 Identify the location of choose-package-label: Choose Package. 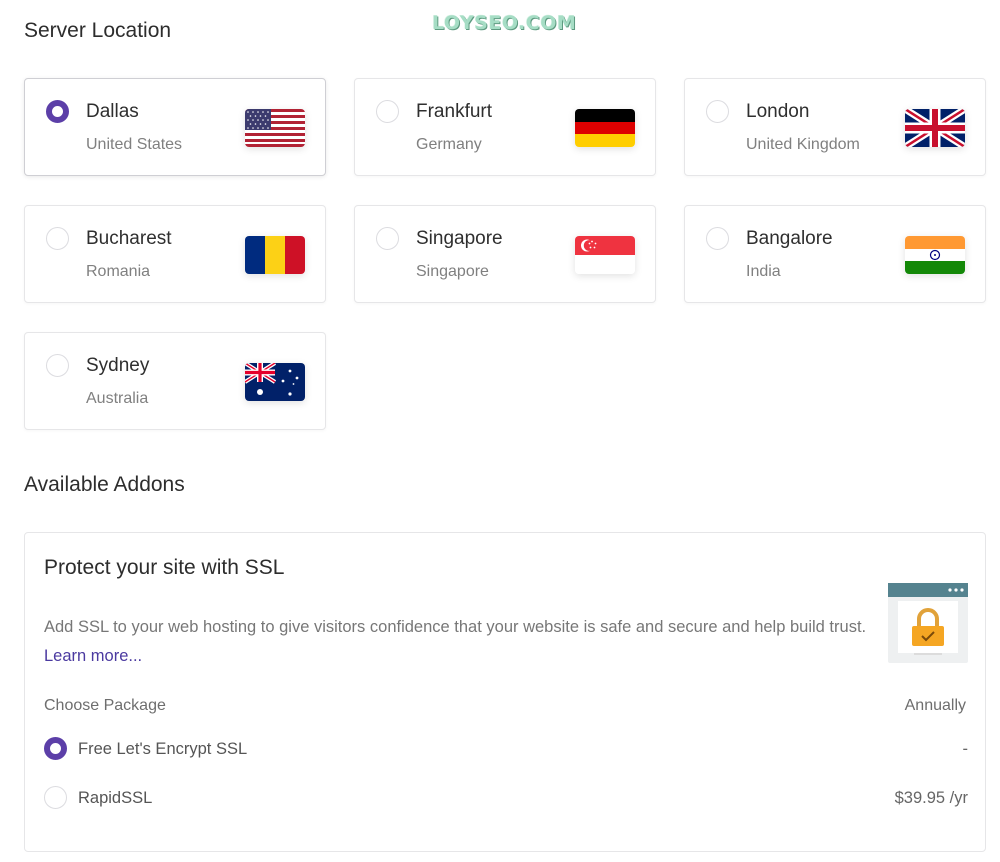
(105, 705).